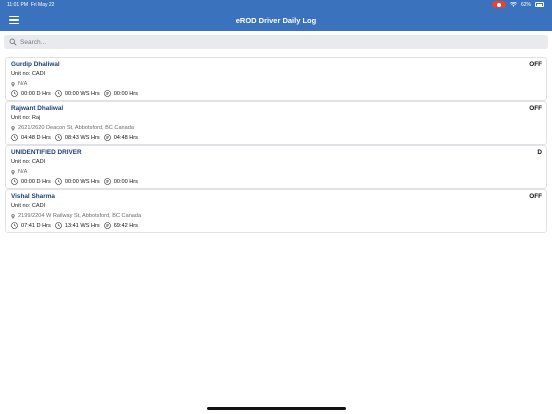  I want to click on screen-record-icon, so click(498, 4).